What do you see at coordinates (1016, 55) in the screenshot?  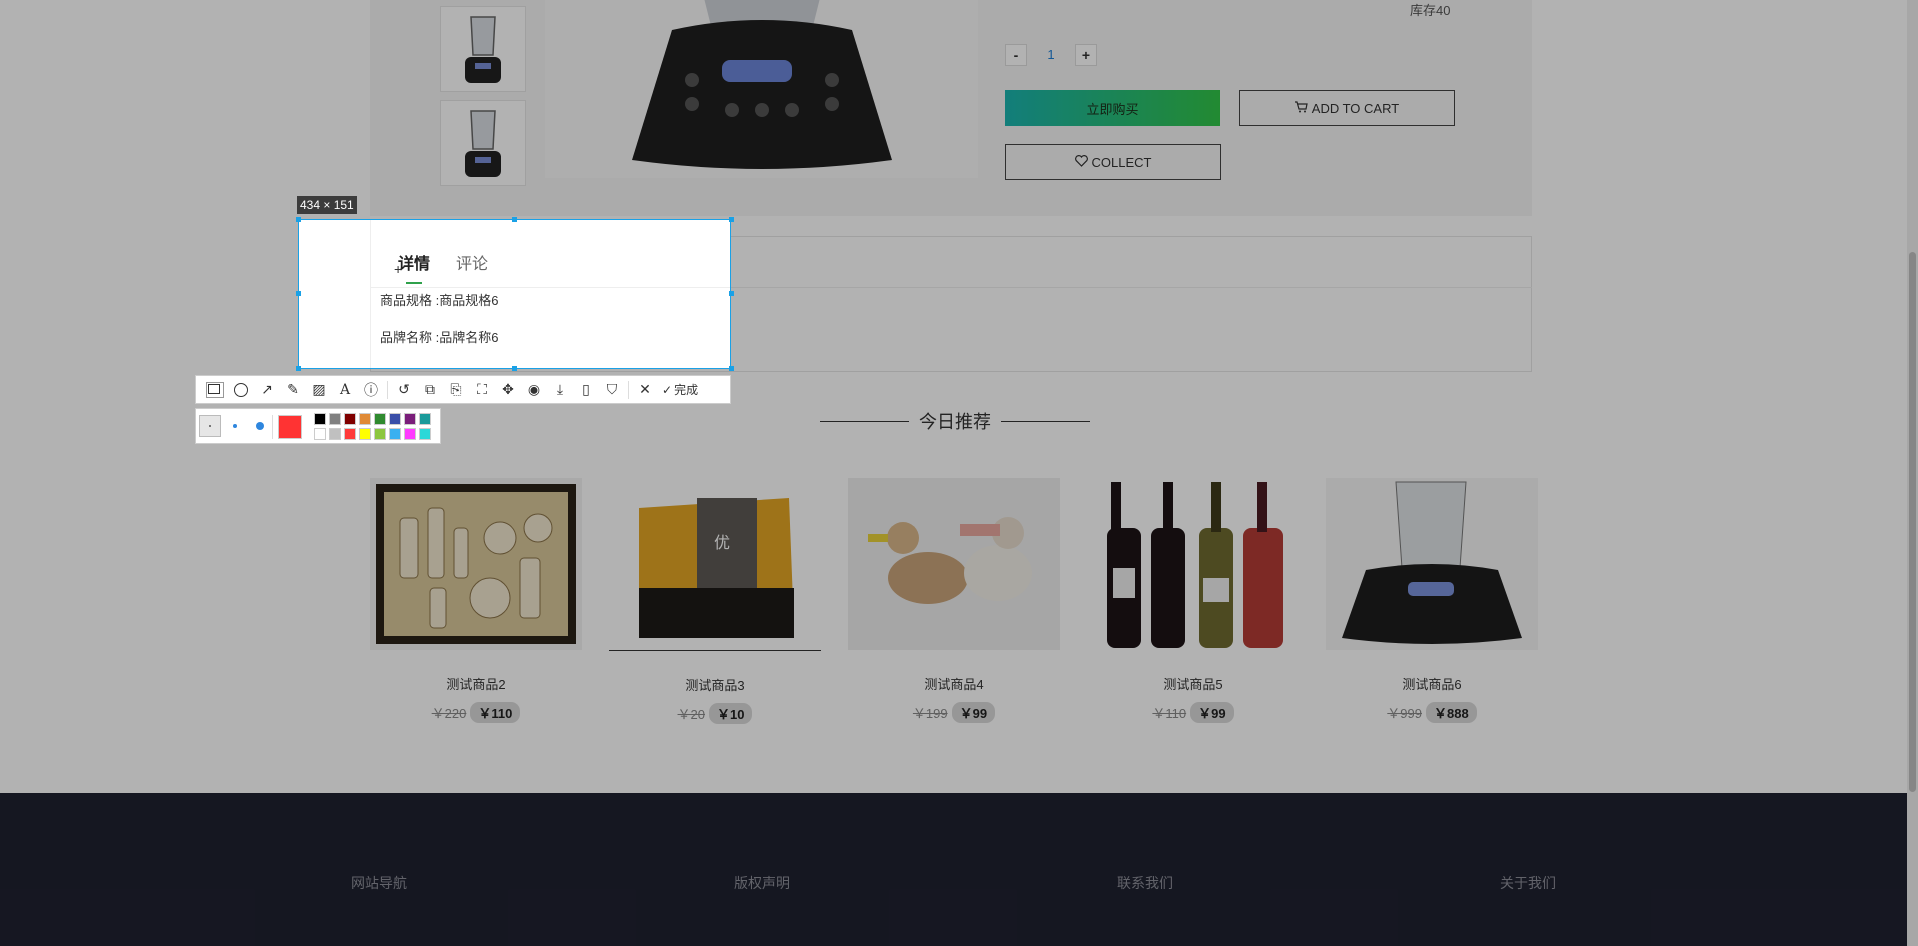 I see `quantity-decrease-button: -` at bounding box center [1016, 55].